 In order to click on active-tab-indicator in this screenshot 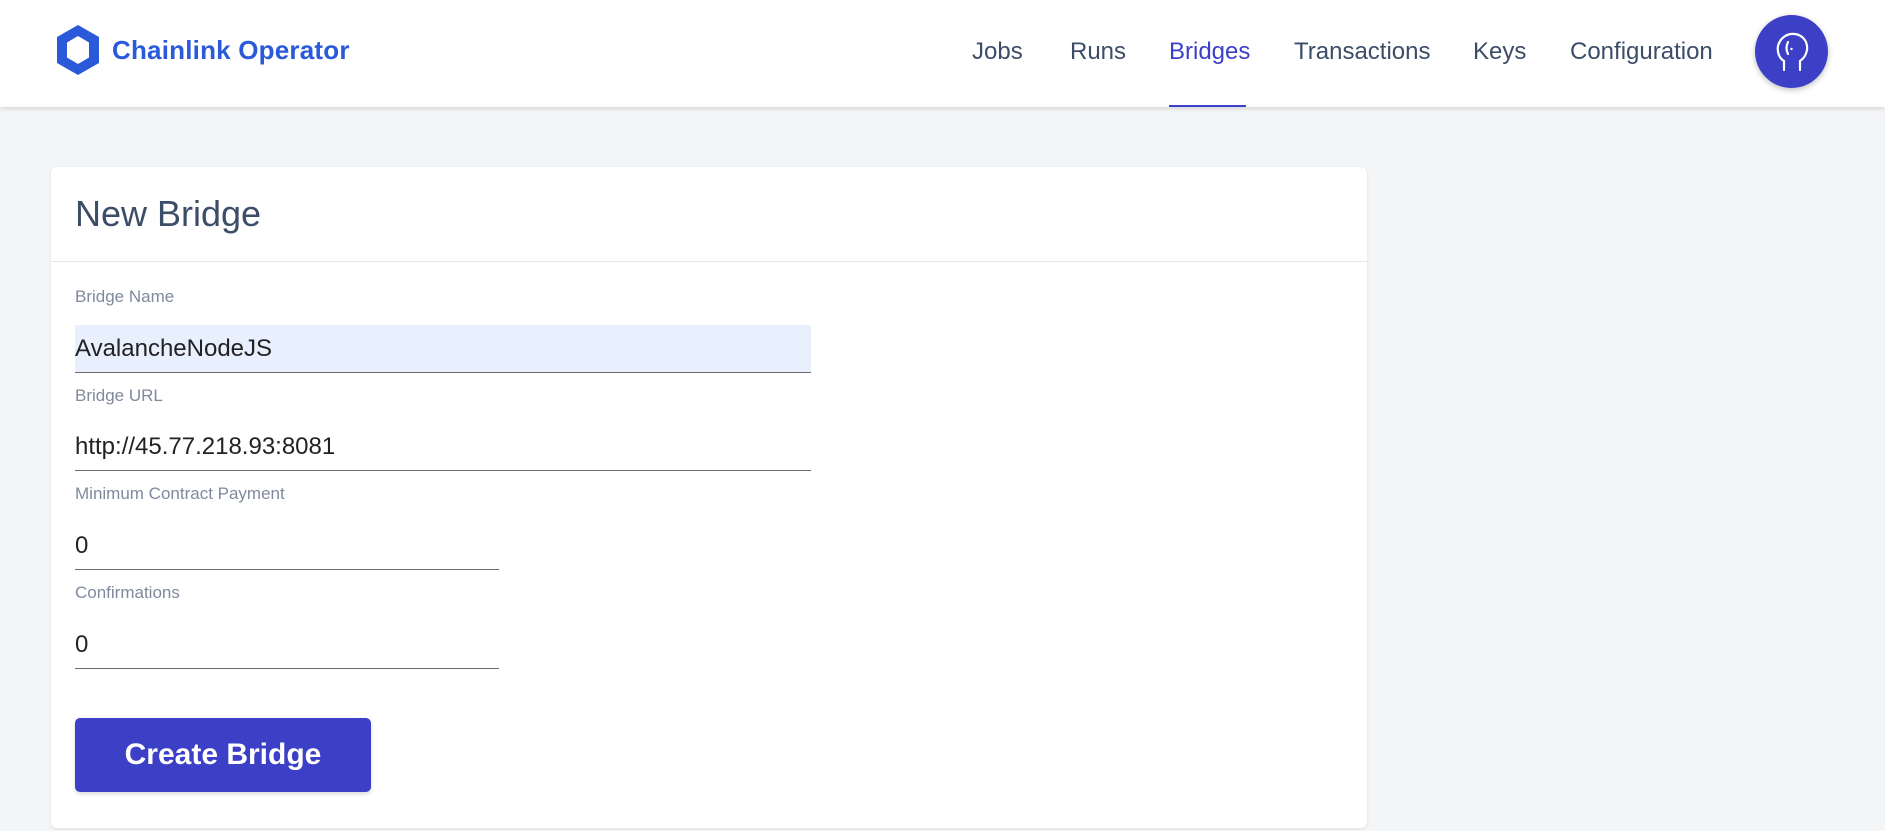, I will do `click(1207, 106)`.